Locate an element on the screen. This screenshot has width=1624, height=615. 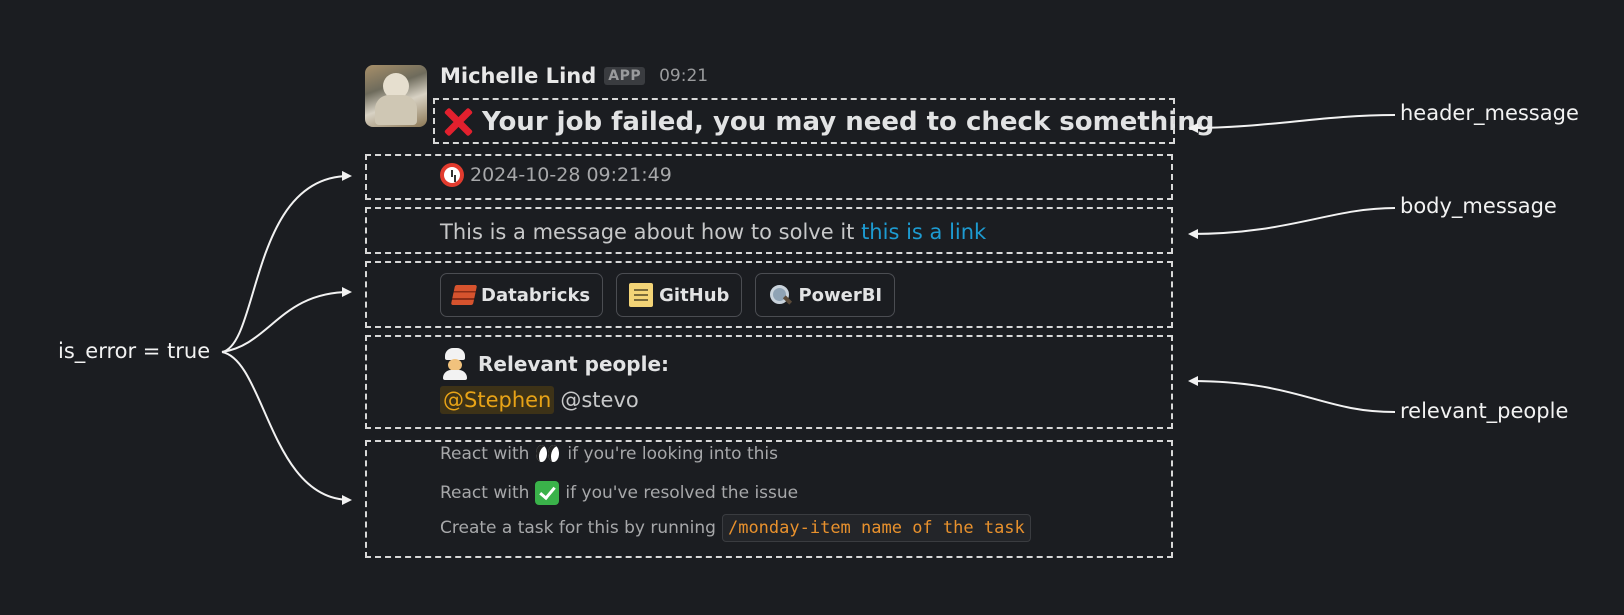
annotation-relevant-people: relevant_people is located at coordinates (1484, 411).